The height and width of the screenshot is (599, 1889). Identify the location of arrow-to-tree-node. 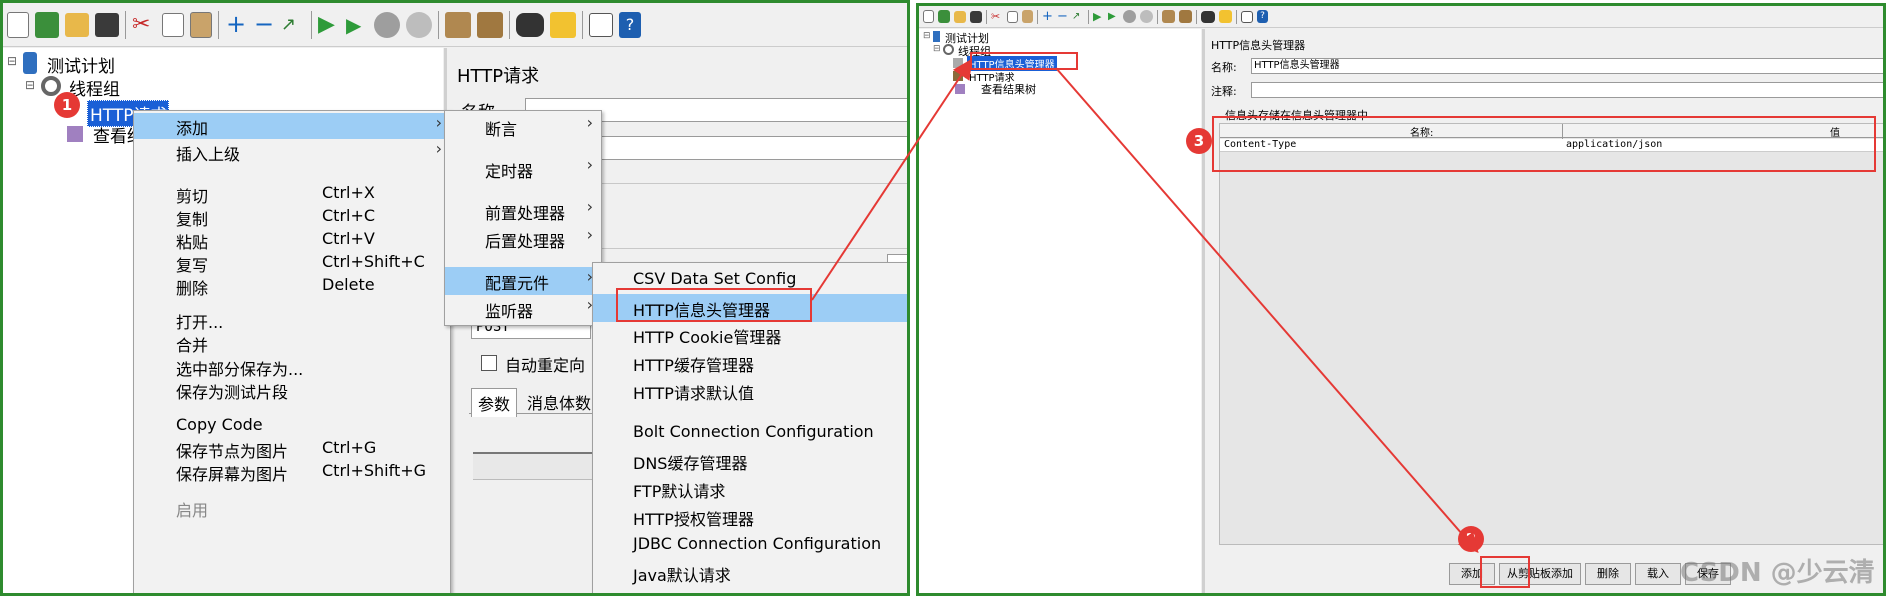
(892, 179).